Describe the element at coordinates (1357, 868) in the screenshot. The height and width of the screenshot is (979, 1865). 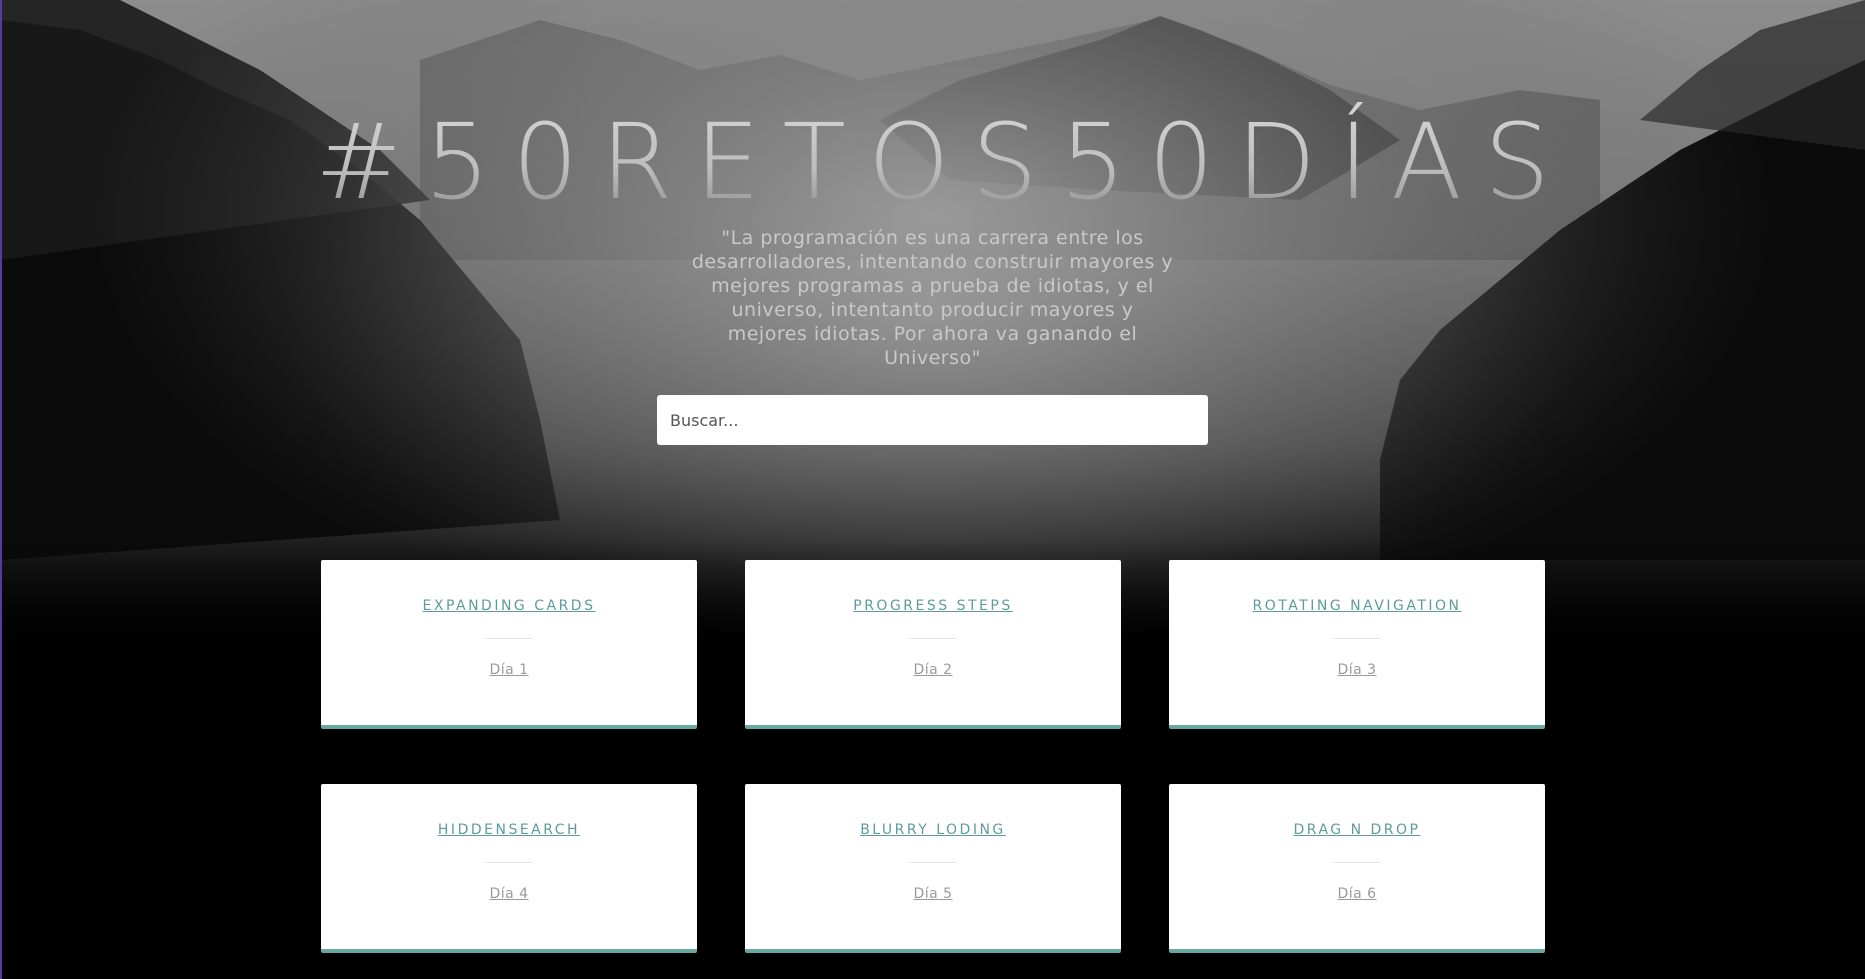
I see `challenge-card: DRAG N DROP Día 6` at that location.